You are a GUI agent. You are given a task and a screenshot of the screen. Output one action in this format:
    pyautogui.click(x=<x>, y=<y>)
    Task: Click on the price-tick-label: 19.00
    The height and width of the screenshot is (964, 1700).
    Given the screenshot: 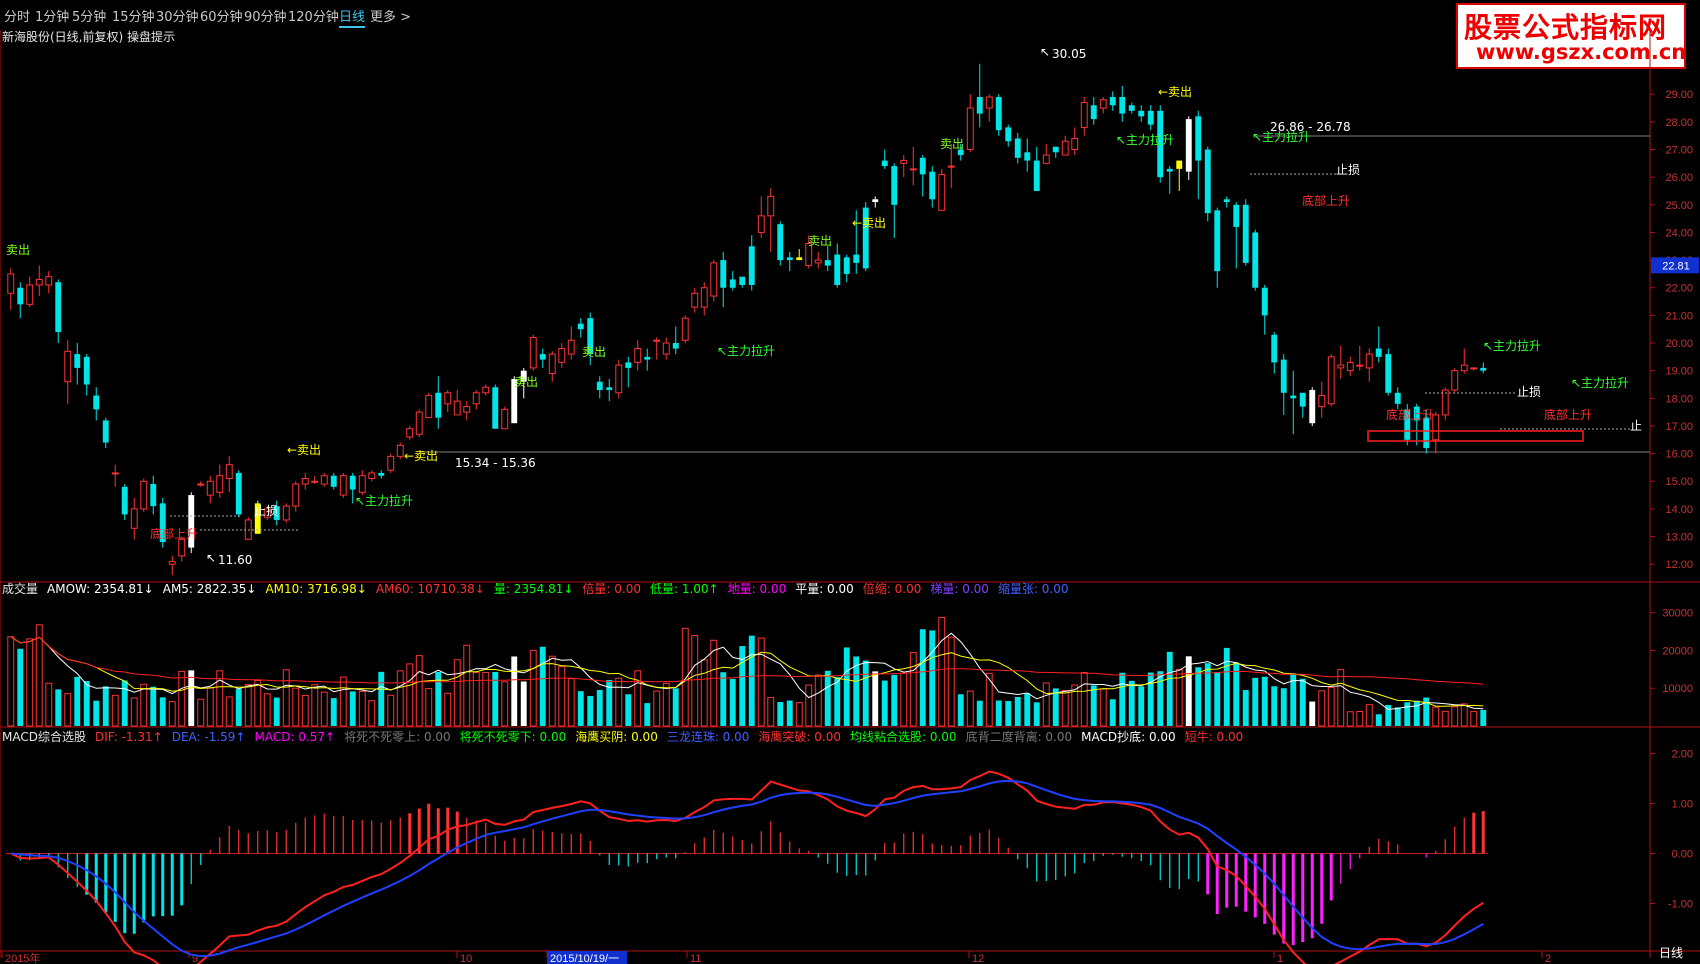 What is the action you would take?
    pyautogui.click(x=1679, y=372)
    